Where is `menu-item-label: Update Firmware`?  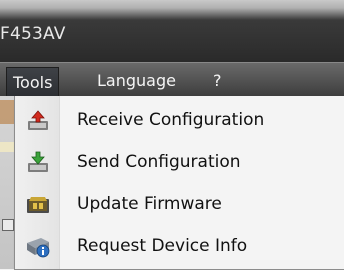
menu-item-label: Update Firmware is located at coordinates (149, 204).